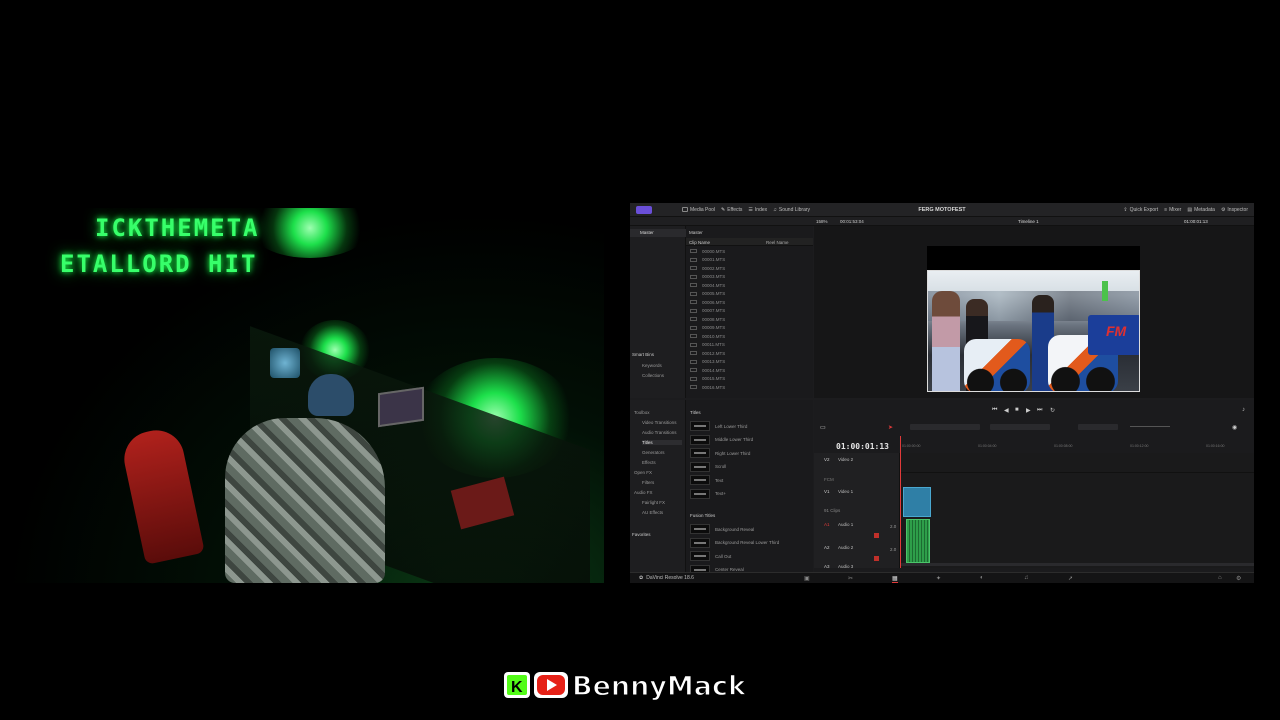  What do you see at coordinates (698, 210) in the screenshot?
I see `media-pool-button: Media Pool` at bounding box center [698, 210].